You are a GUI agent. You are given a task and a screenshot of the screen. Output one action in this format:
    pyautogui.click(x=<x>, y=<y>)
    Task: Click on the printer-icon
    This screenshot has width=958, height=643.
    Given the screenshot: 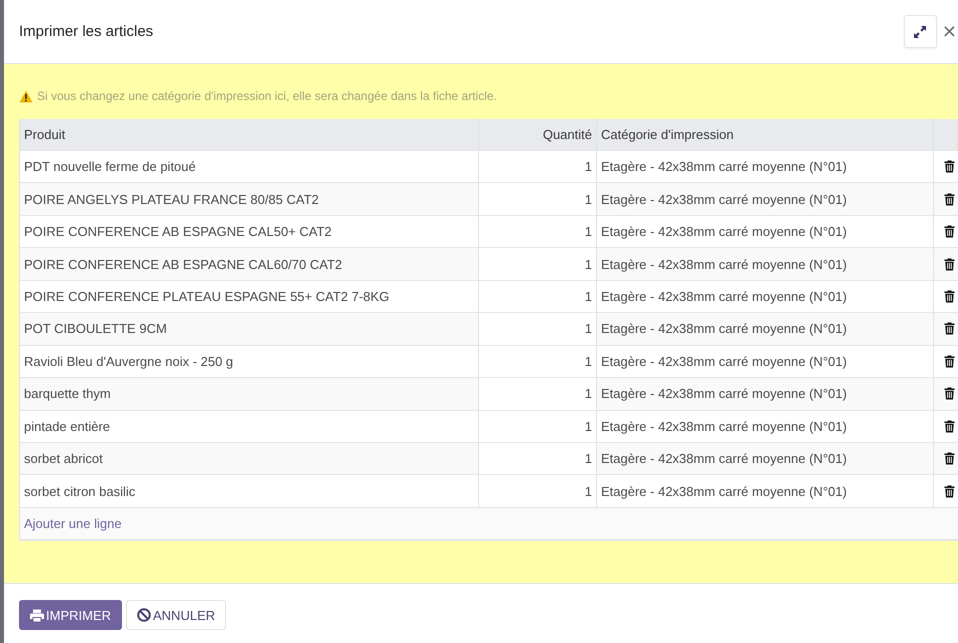 What is the action you would take?
    pyautogui.click(x=37, y=615)
    